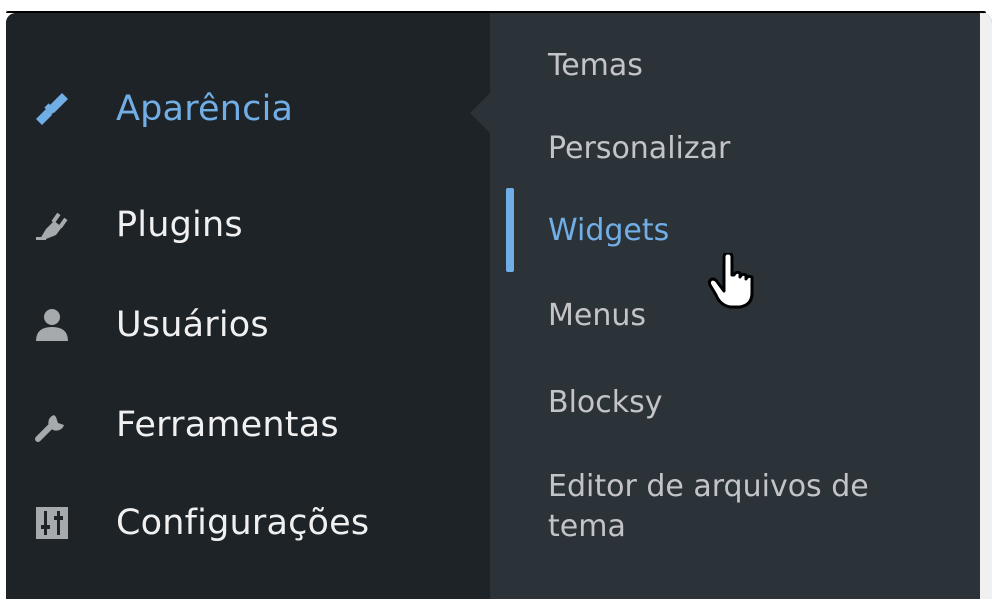 This screenshot has width=996, height=603. Describe the element at coordinates (52, 425) in the screenshot. I see `wrench-icon` at that location.